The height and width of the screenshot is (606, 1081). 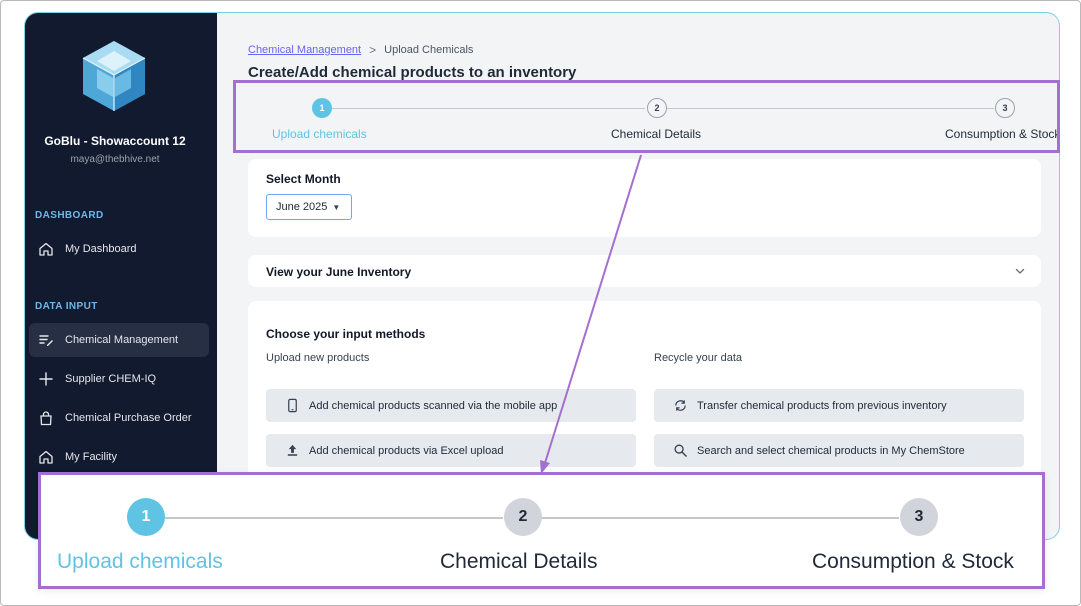 What do you see at coordinates (114, 76) in the screenshot?
I see `goblu-logo` at bounding box center [114, 76].